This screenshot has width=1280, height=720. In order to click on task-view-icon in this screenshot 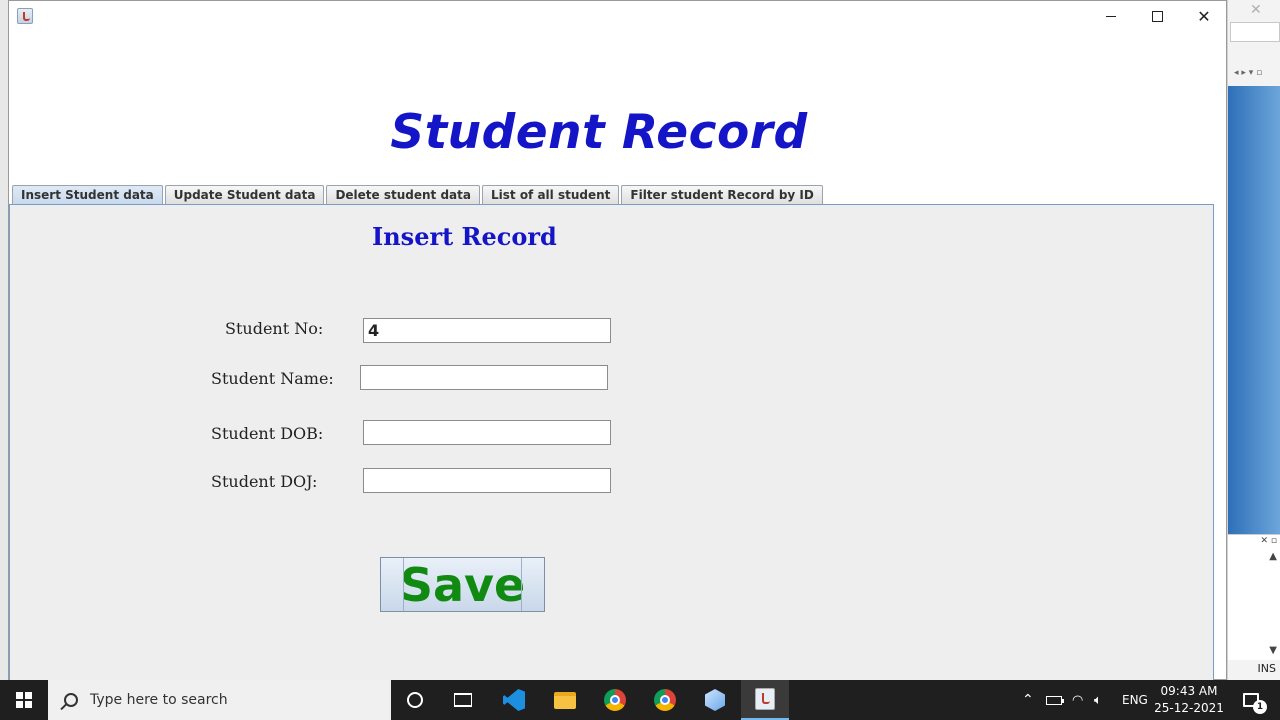, I will do `click(463, 700)`.